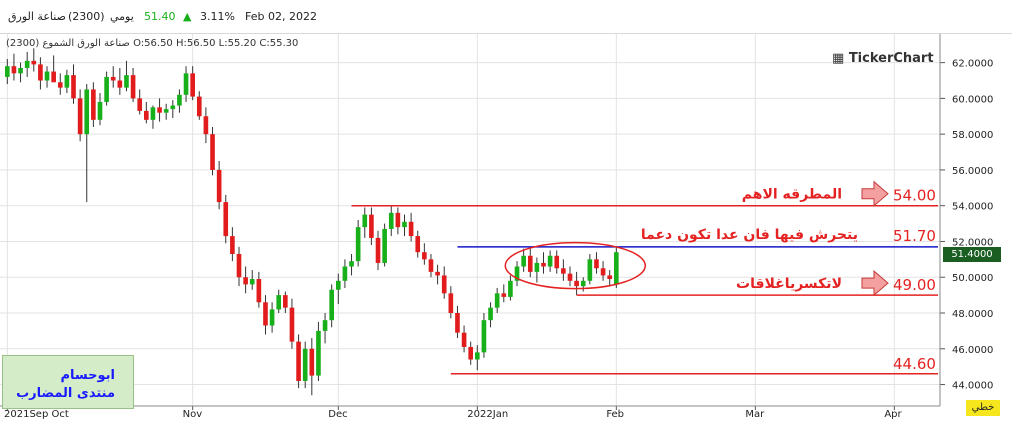 The image size is (1012, 422). I want to click on y-tick-label: 56.0000, so click(972, 171).